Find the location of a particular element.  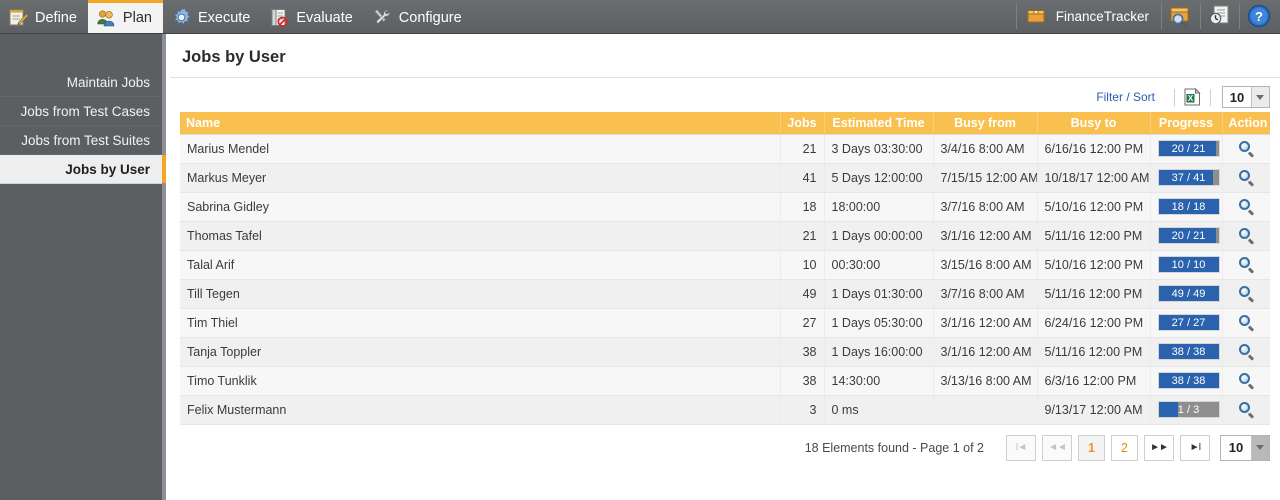

cell-busy-from is located at coordinates (985, 410).